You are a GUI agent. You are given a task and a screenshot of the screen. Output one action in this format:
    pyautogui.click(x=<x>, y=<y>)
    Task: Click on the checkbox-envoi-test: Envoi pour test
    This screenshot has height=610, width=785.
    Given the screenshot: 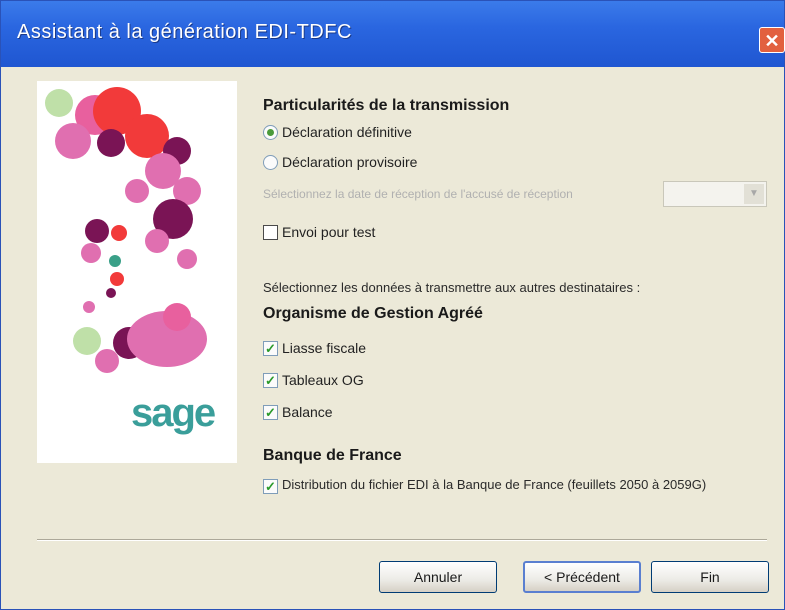 What is the action you would take?
    pyautogui.click(x=319, y=232)
    